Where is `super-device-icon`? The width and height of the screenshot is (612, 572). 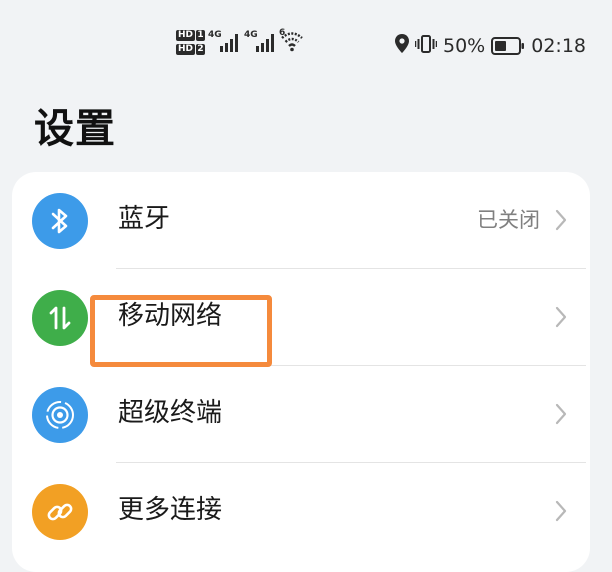 super-device-icon is located at coordinates (60, 415).